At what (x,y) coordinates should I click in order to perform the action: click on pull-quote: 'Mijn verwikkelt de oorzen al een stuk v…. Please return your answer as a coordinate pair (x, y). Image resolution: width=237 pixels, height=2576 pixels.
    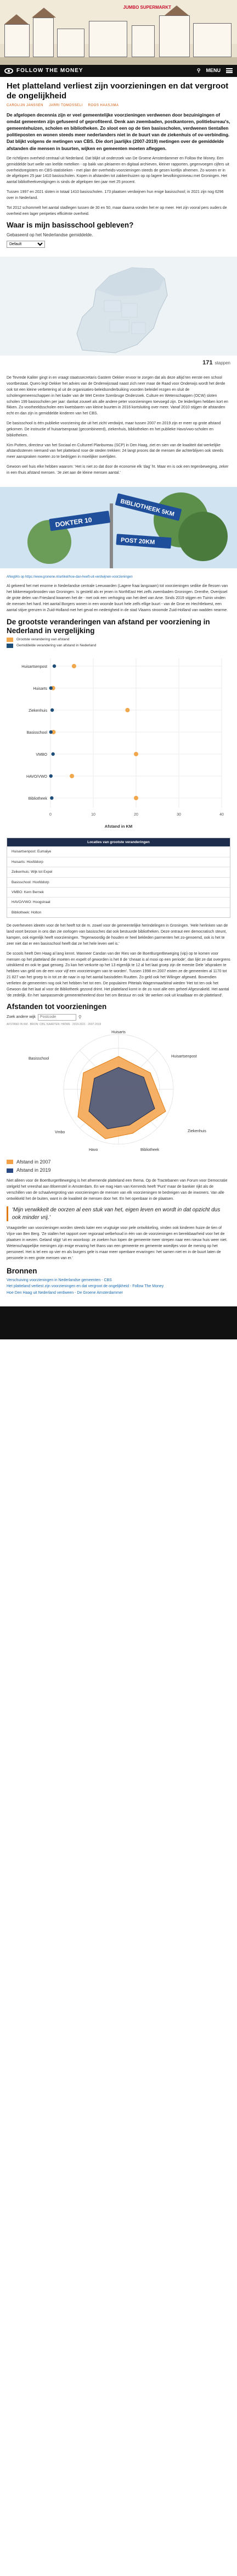
    Looking at the image, I should click on (119, 1214).